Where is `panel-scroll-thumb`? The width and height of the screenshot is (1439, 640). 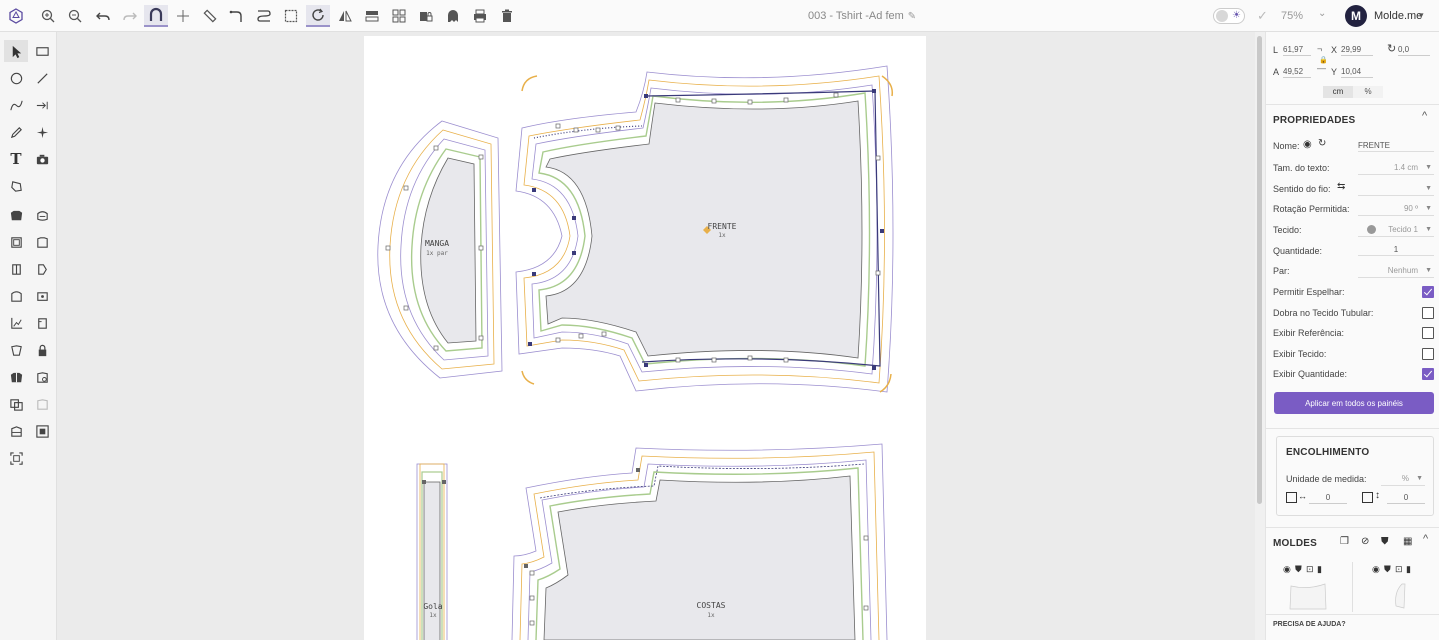
panel-scroll-thumb is located at coordinates (1259, 270).